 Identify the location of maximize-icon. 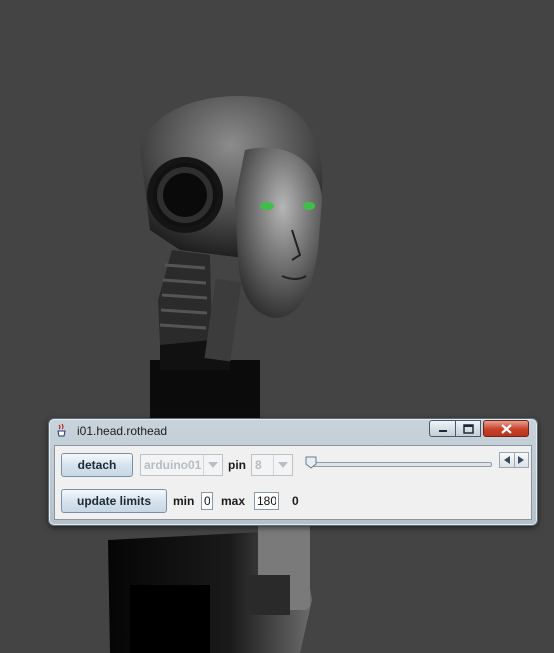
(468, 428).